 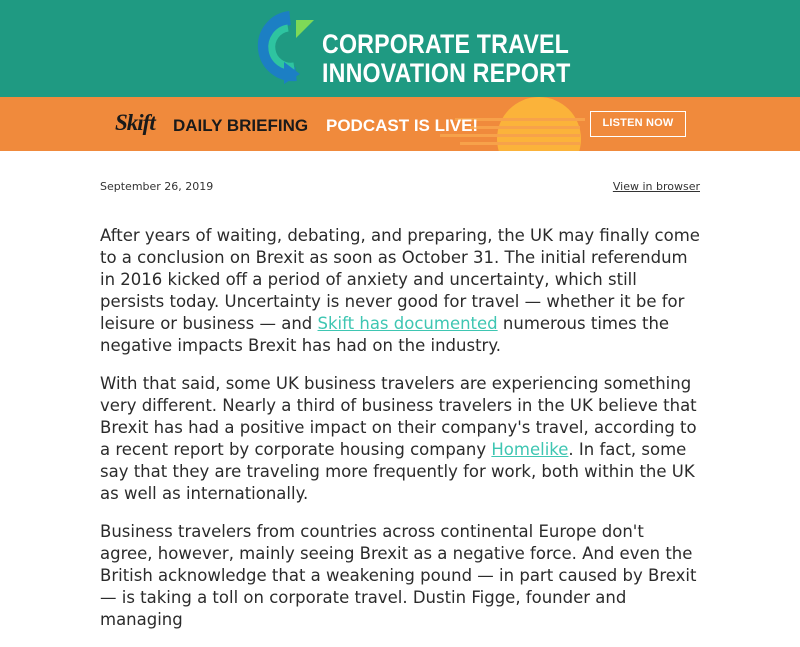 I want to click on header-bar: CORPORATE TRAVEL INNOVATION REPORT, so click(x=400, y=48).